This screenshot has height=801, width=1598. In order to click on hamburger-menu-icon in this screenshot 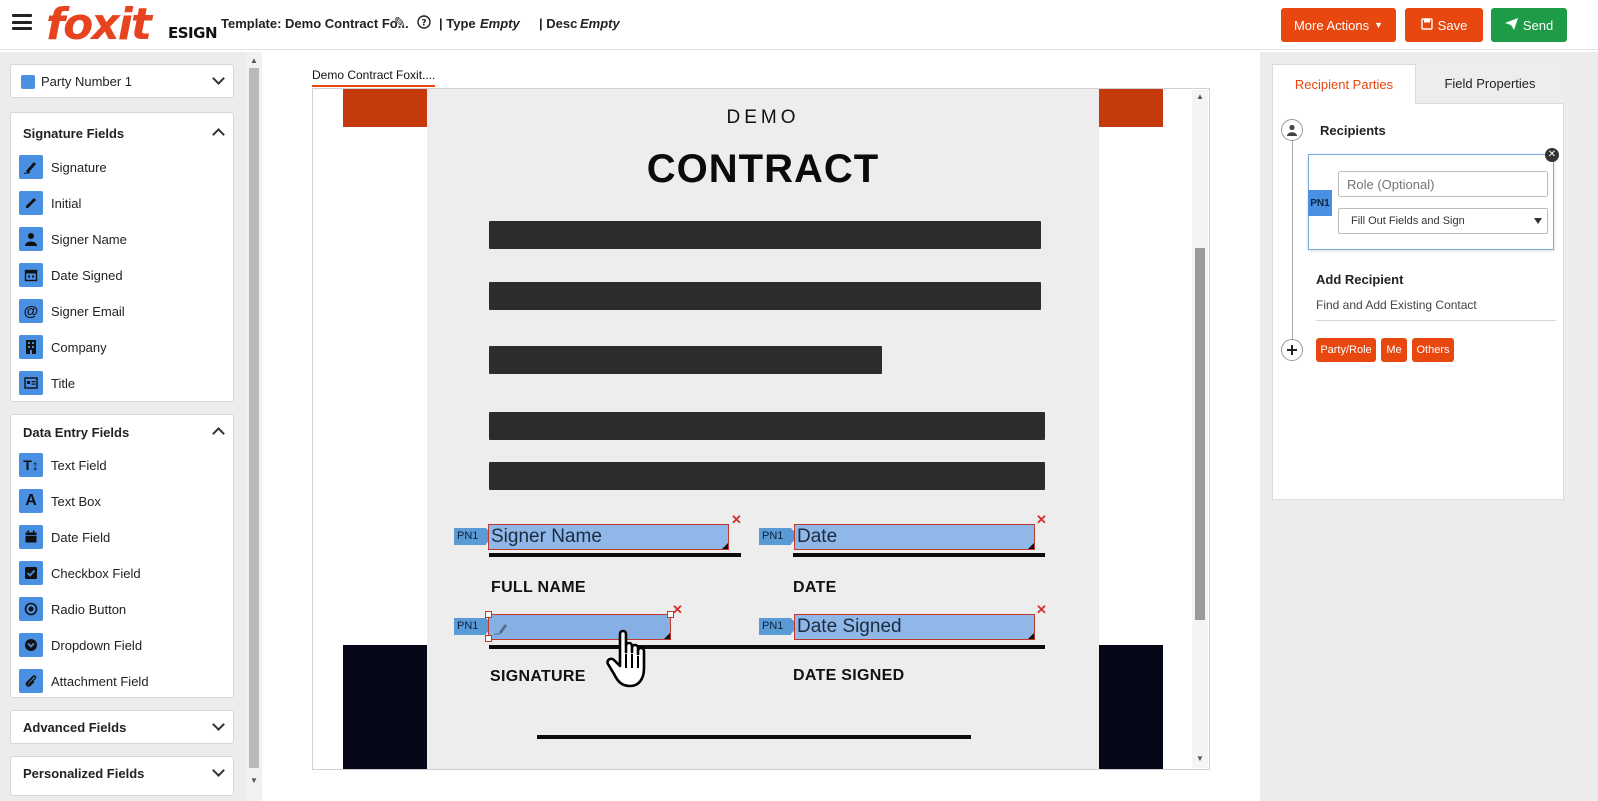, I will do `click(22, 22)`.